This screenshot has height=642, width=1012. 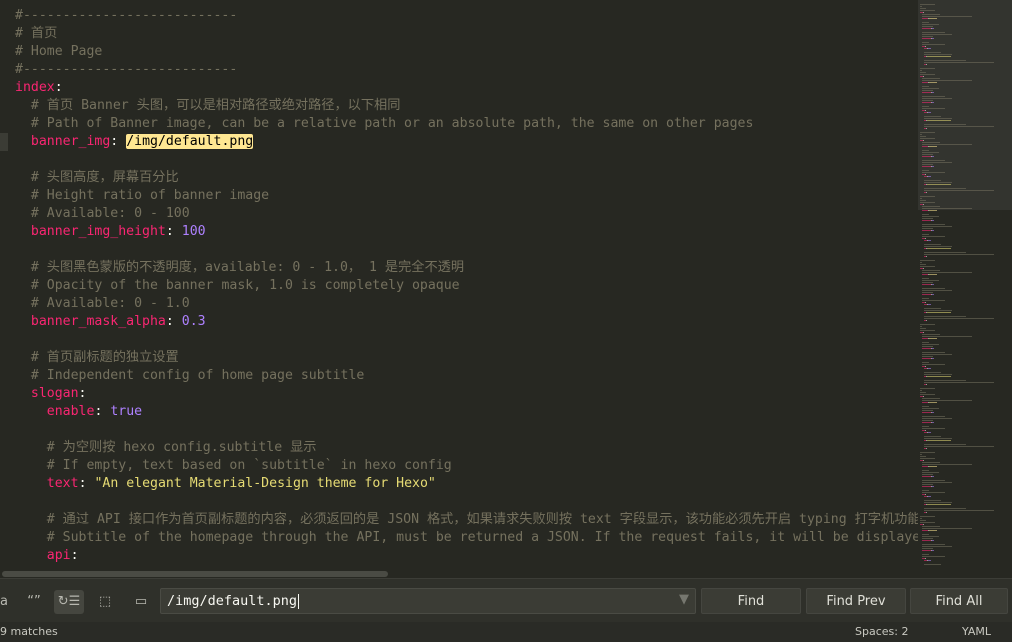 What do you see at coordinates (195, 574) in the screenshot?
I see `horizontal-scrollbar-thumb` at bounding box center [195, 574].